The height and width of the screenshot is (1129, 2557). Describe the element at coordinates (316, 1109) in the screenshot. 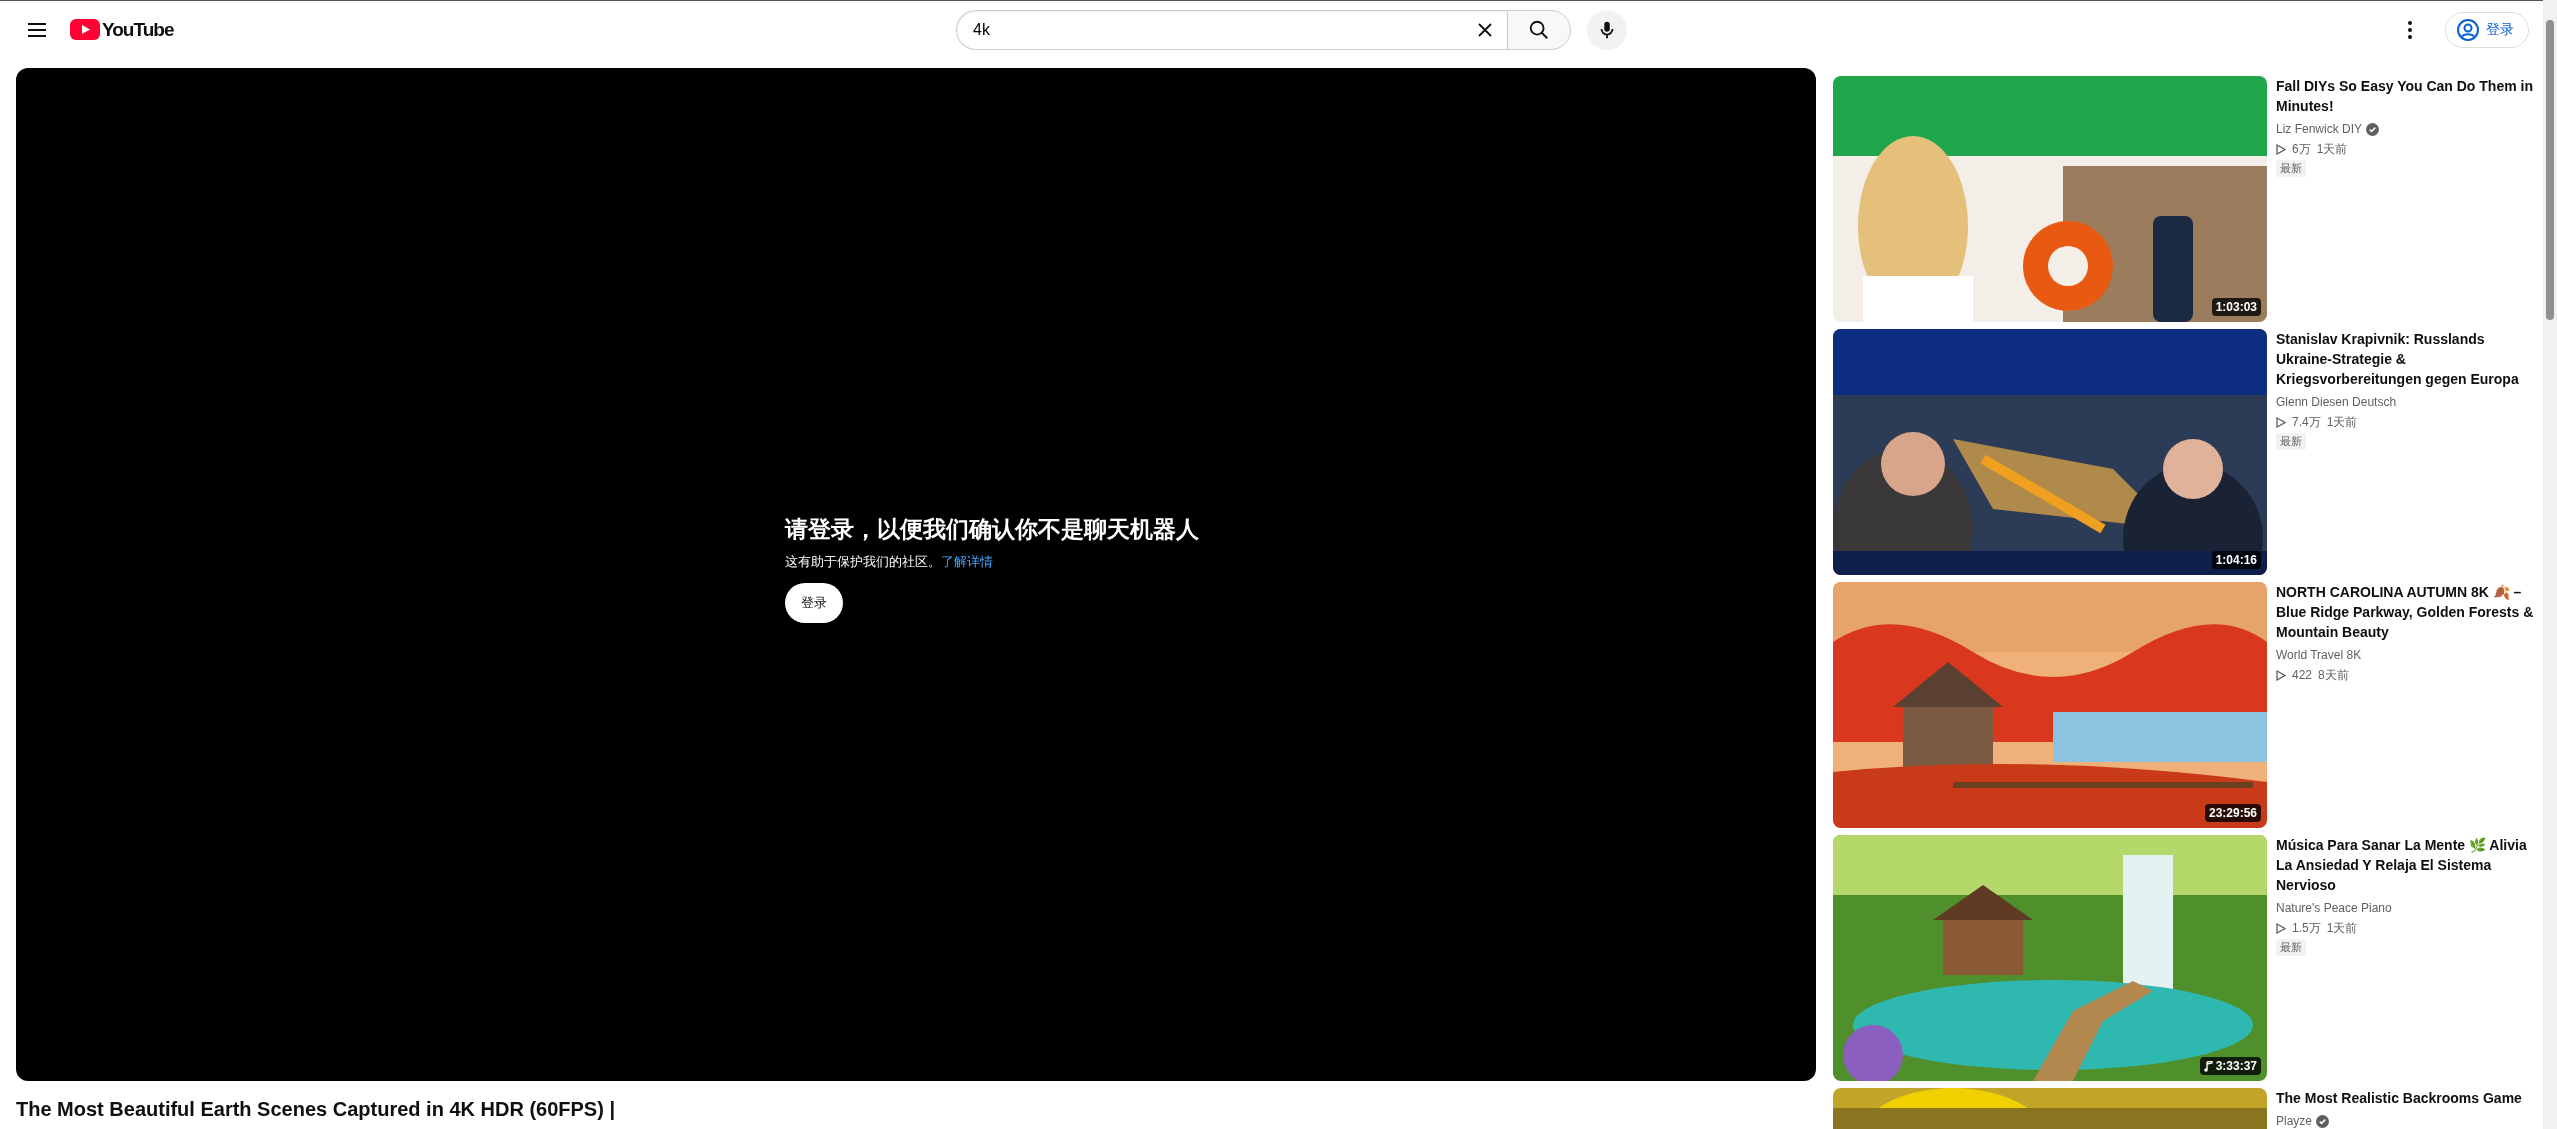

I see `video-title: The Most Beautiful Earth Scenes Captured in 4K HDR (60FPS) |` at that location.